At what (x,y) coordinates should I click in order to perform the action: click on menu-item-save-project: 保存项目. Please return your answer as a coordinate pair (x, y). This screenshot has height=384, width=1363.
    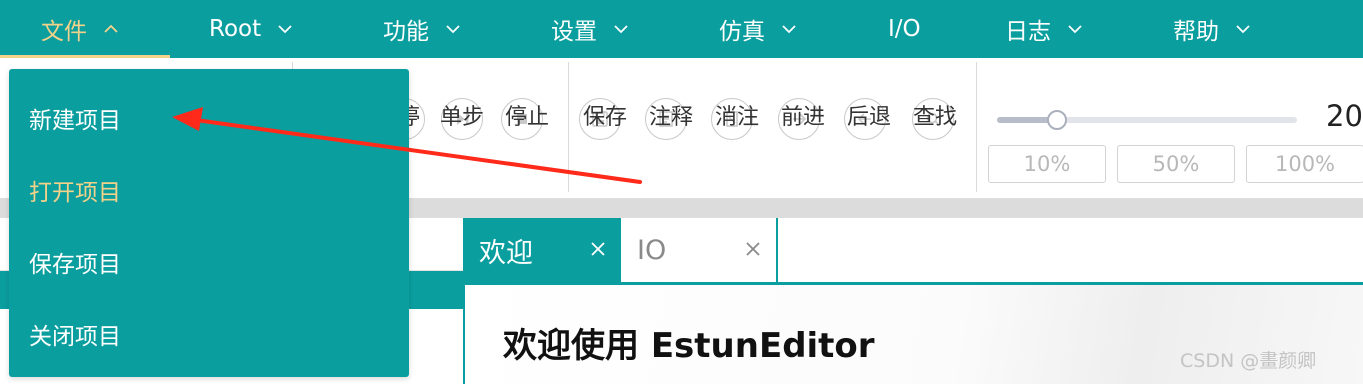
    Looking at the image, I should click on (75, 262).